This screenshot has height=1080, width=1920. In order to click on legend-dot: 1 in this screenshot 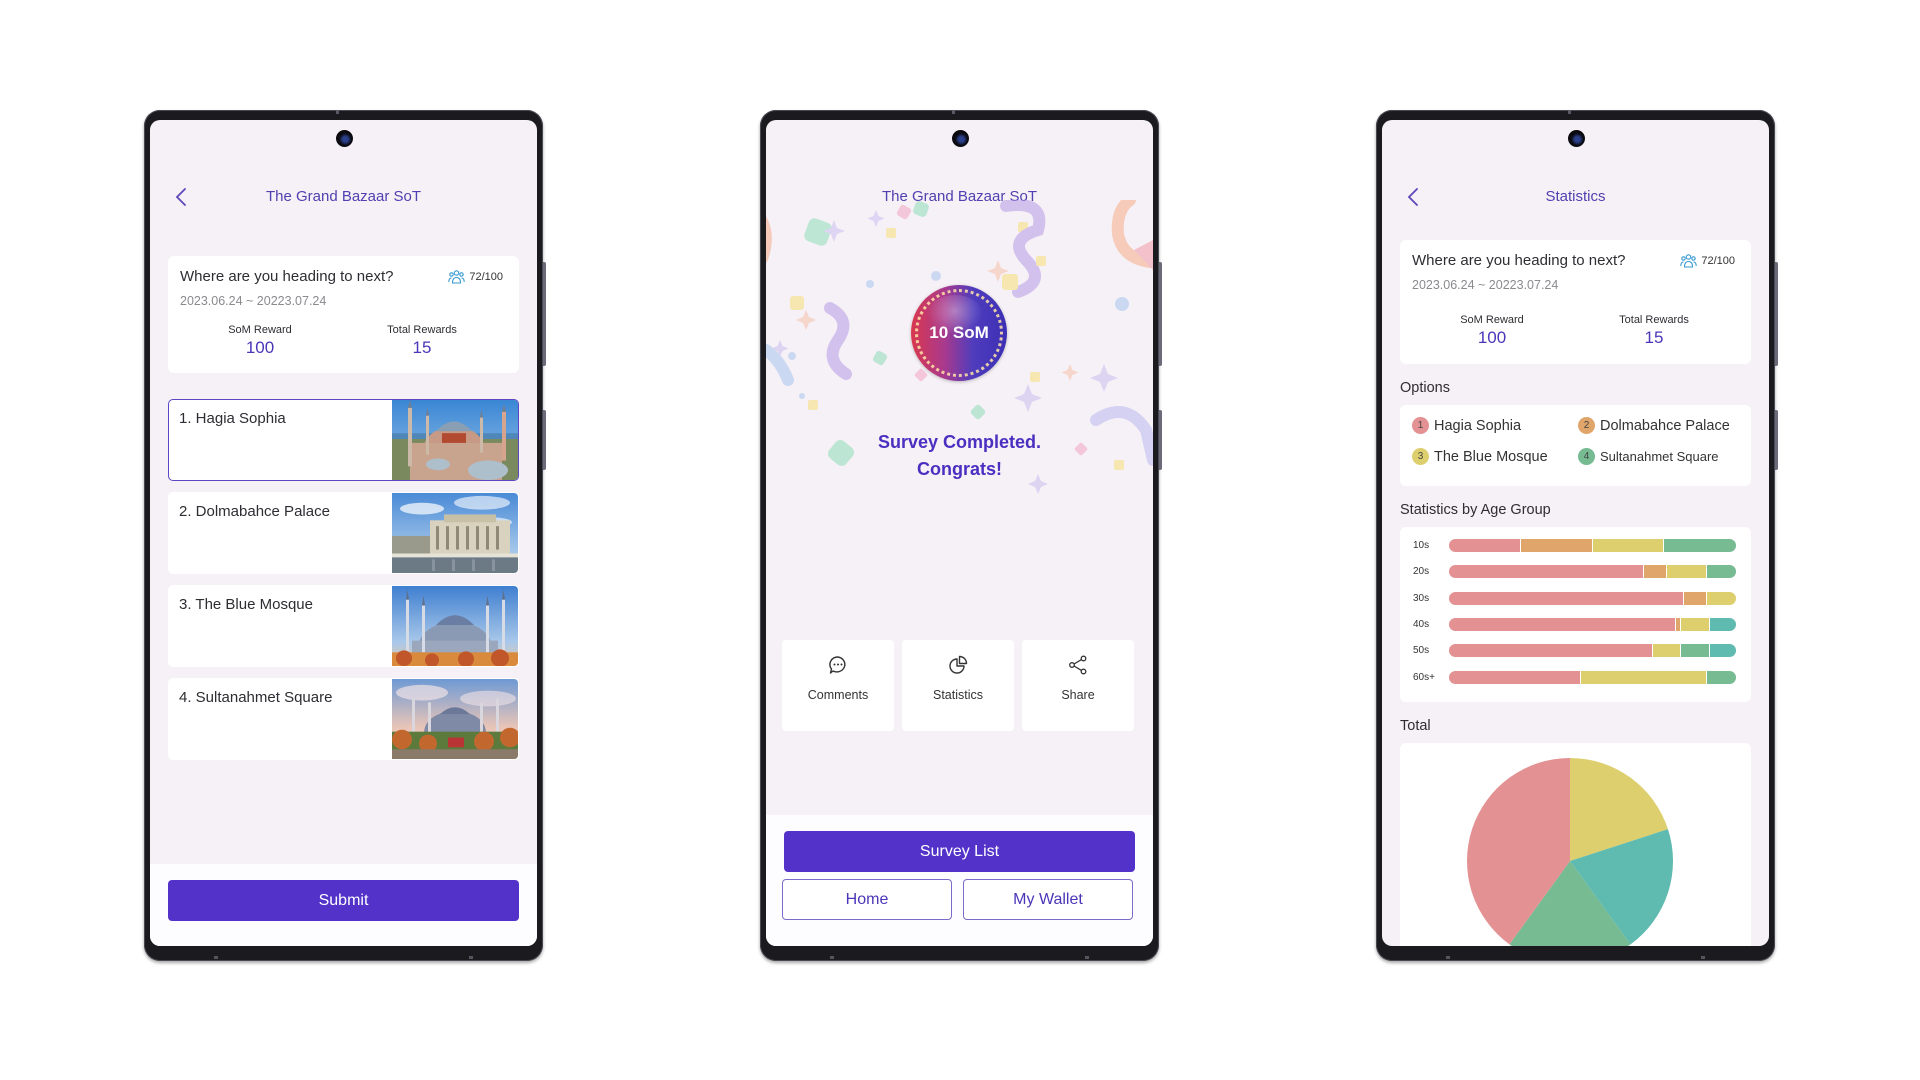, I will do `click(1420, 425)`.